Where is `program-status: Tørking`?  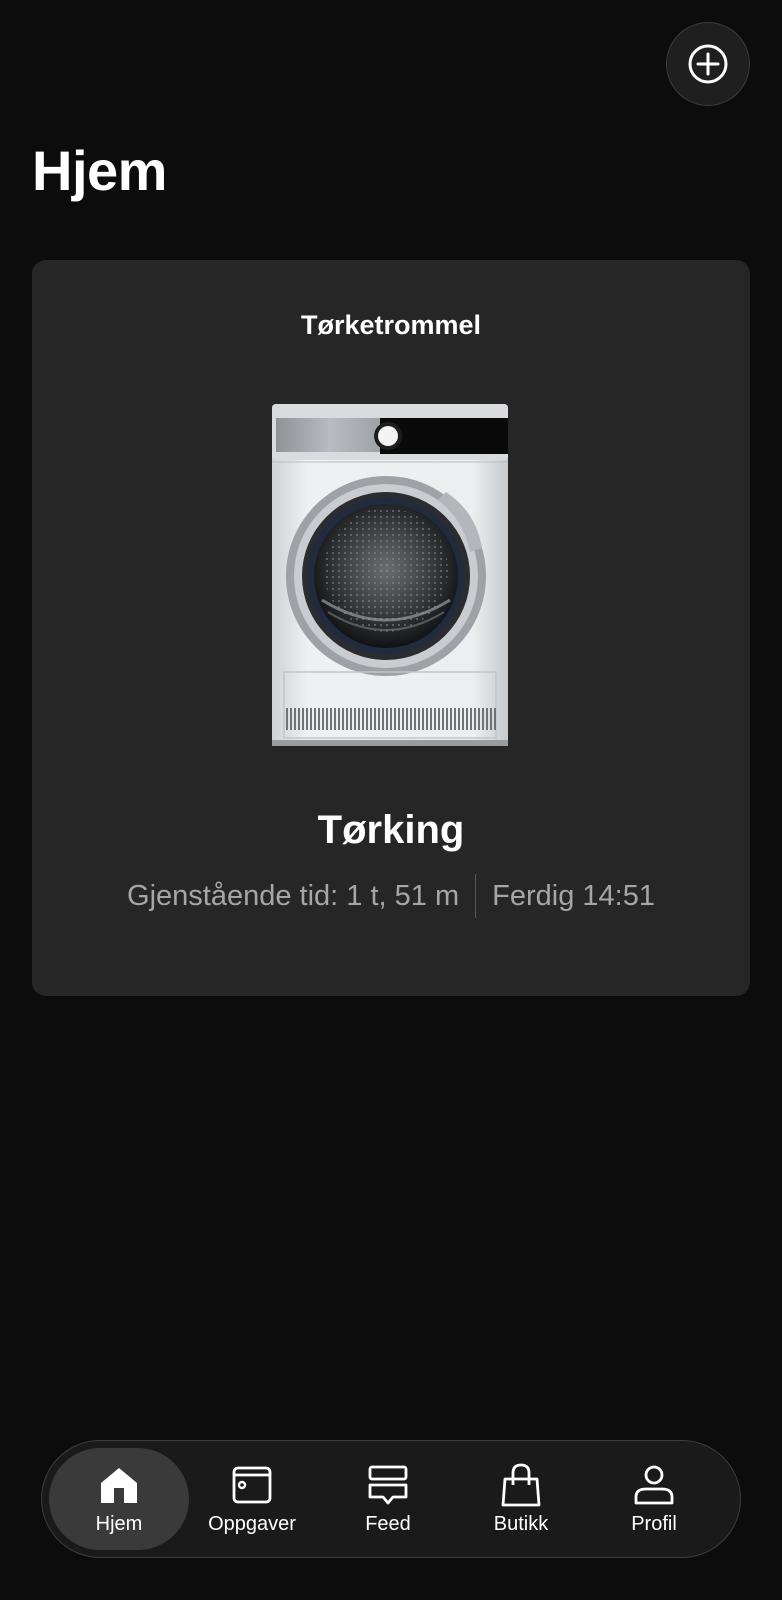
program-status: Tørking is located at coordinates (391, 830).